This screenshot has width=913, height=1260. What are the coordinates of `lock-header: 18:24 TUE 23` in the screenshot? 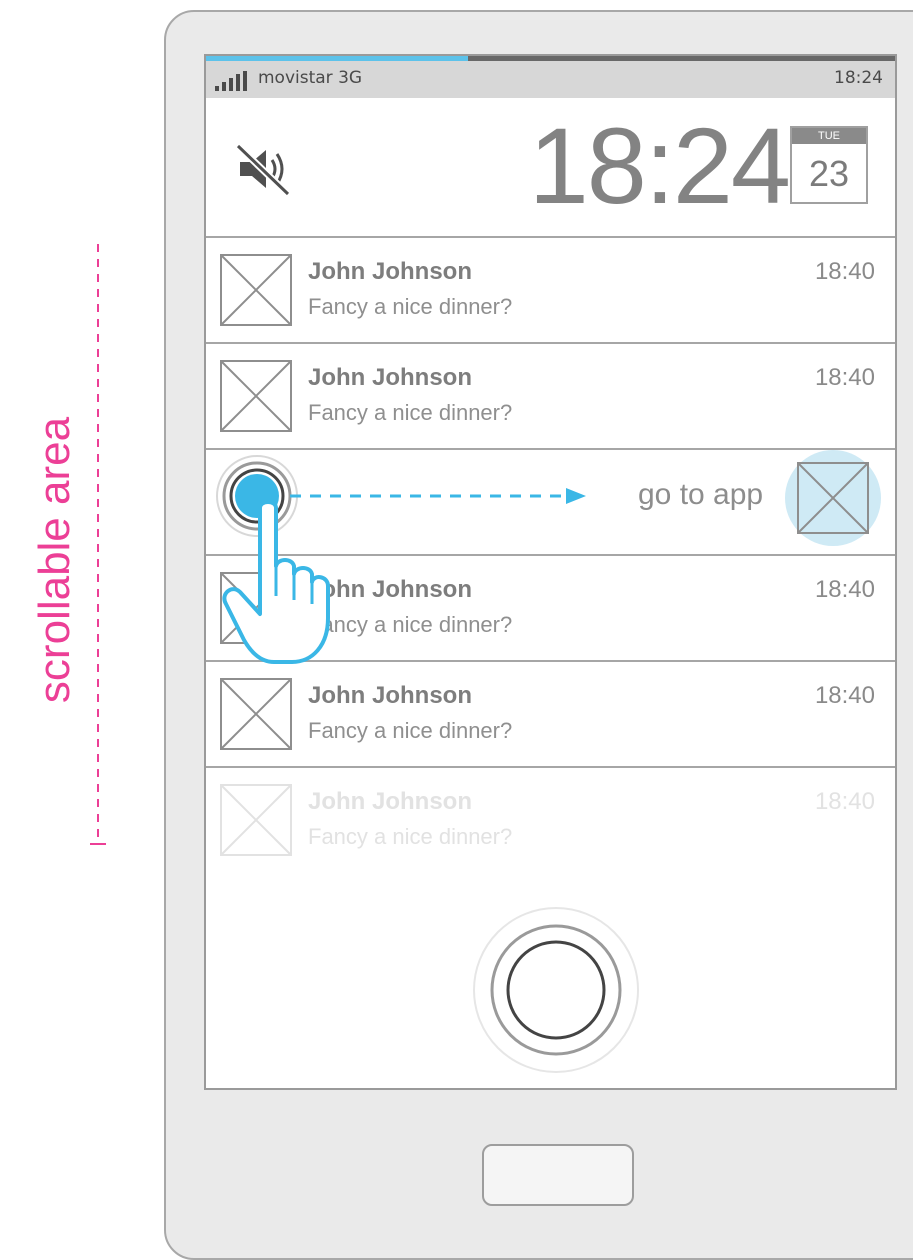 It's located at (550, 168).